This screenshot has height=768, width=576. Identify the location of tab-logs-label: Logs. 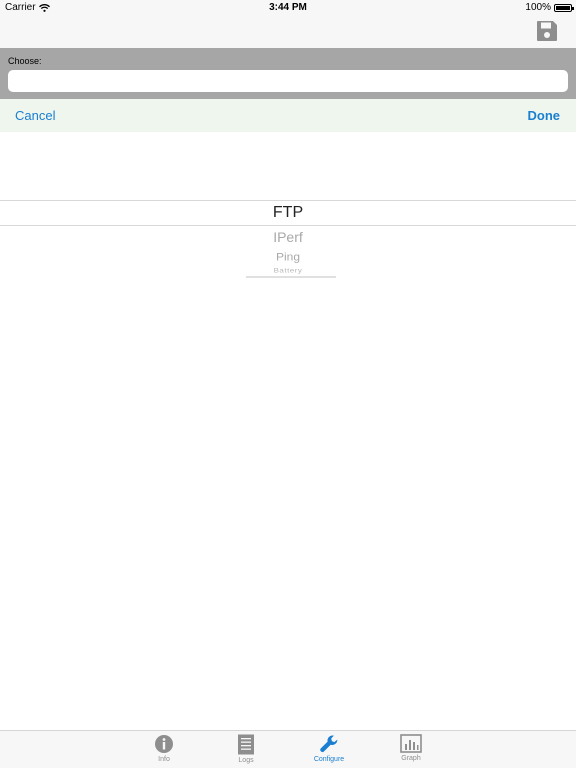
(246, 760).